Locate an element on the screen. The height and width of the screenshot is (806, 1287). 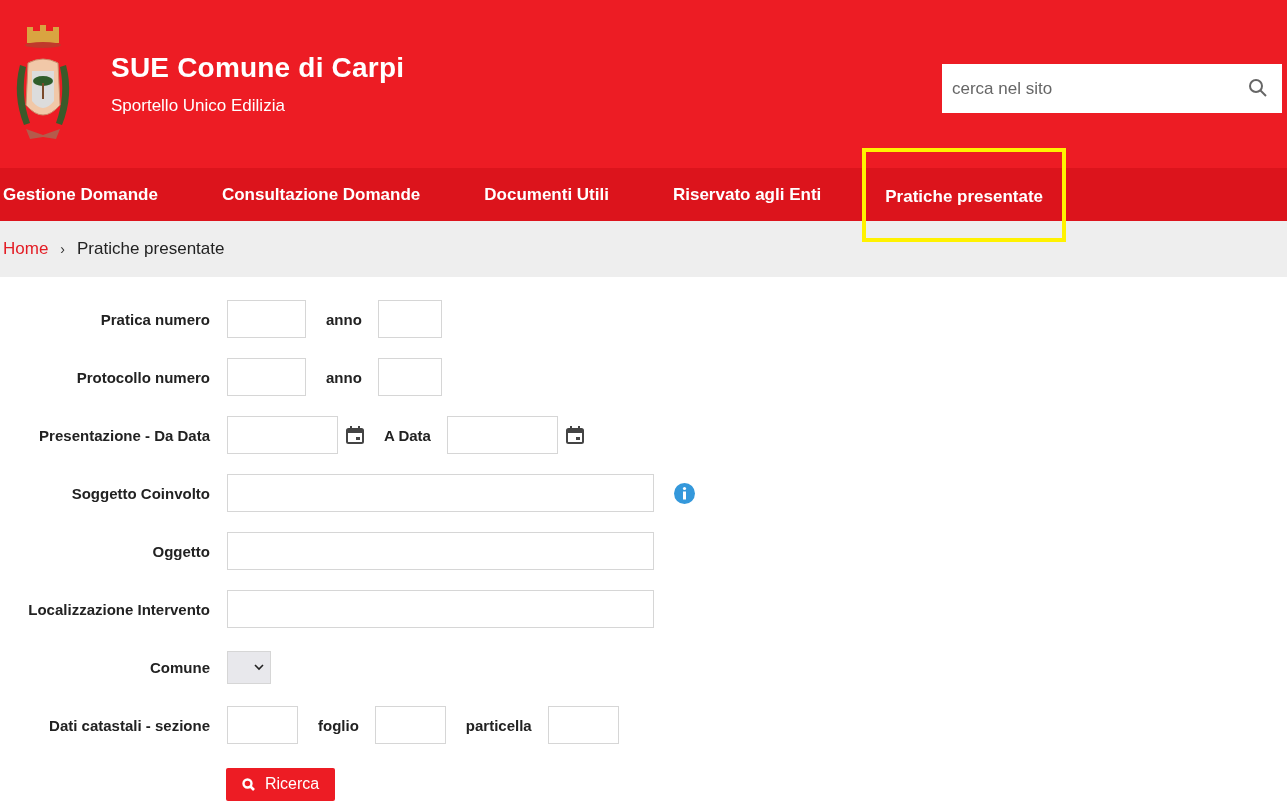
field-label: foglio is located at coordinates (338, 725).